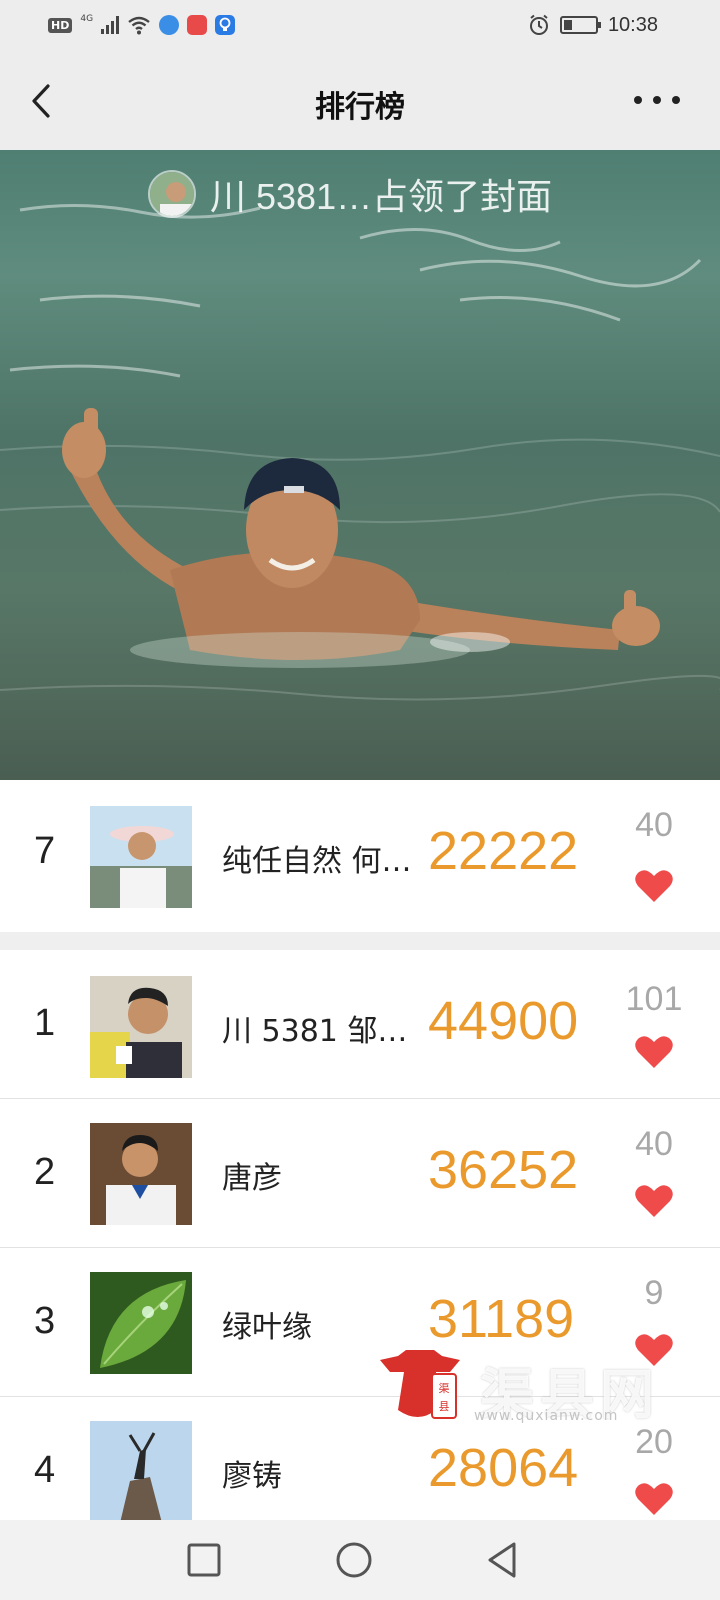 The width and height of the screenshot is (720, 1600). I want to click on rank-number: 7, so click(45, 851).